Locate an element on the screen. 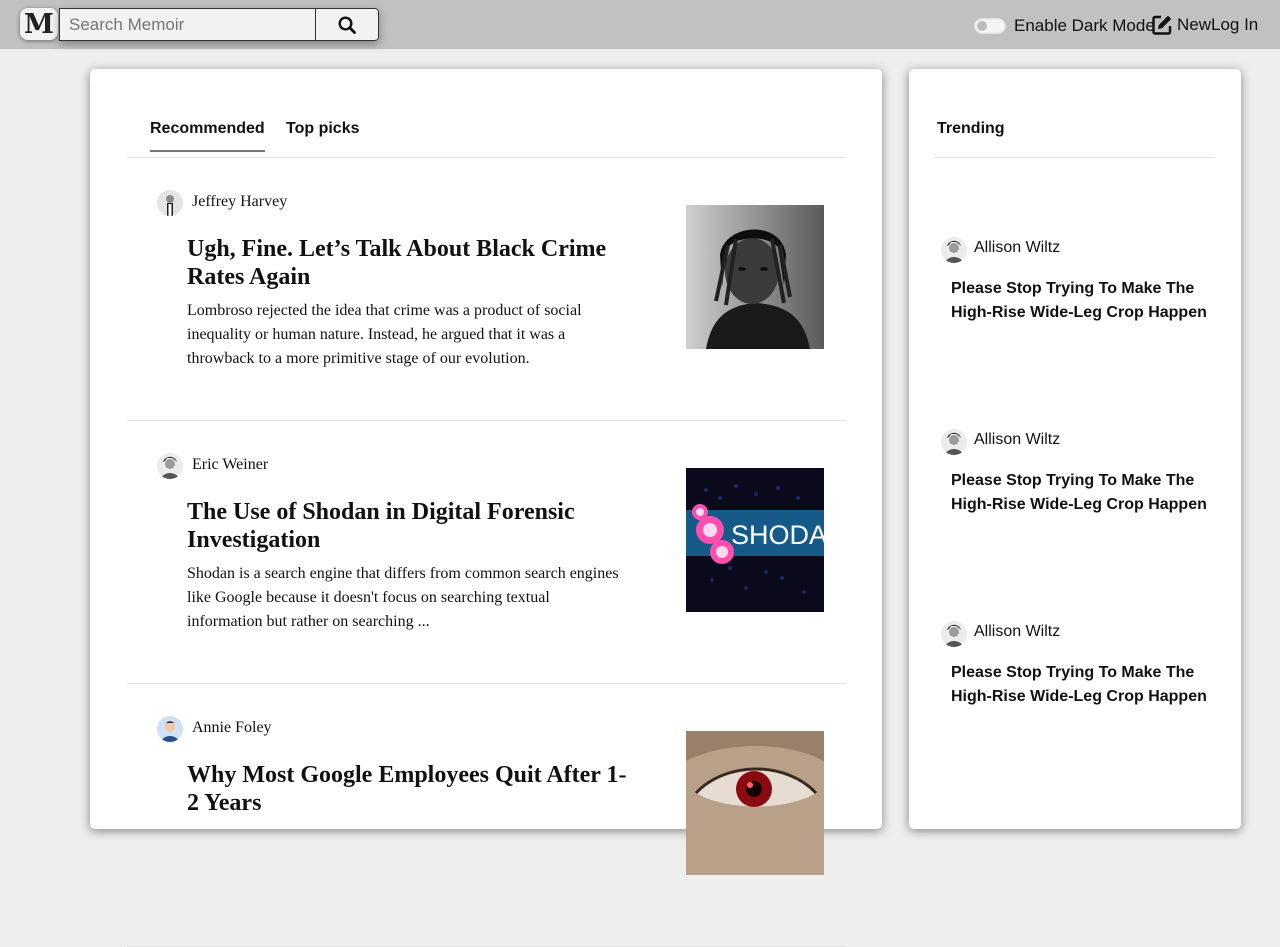 The image size is (1280, 947). new-post-link: New is located at coordinates (1181, 25).